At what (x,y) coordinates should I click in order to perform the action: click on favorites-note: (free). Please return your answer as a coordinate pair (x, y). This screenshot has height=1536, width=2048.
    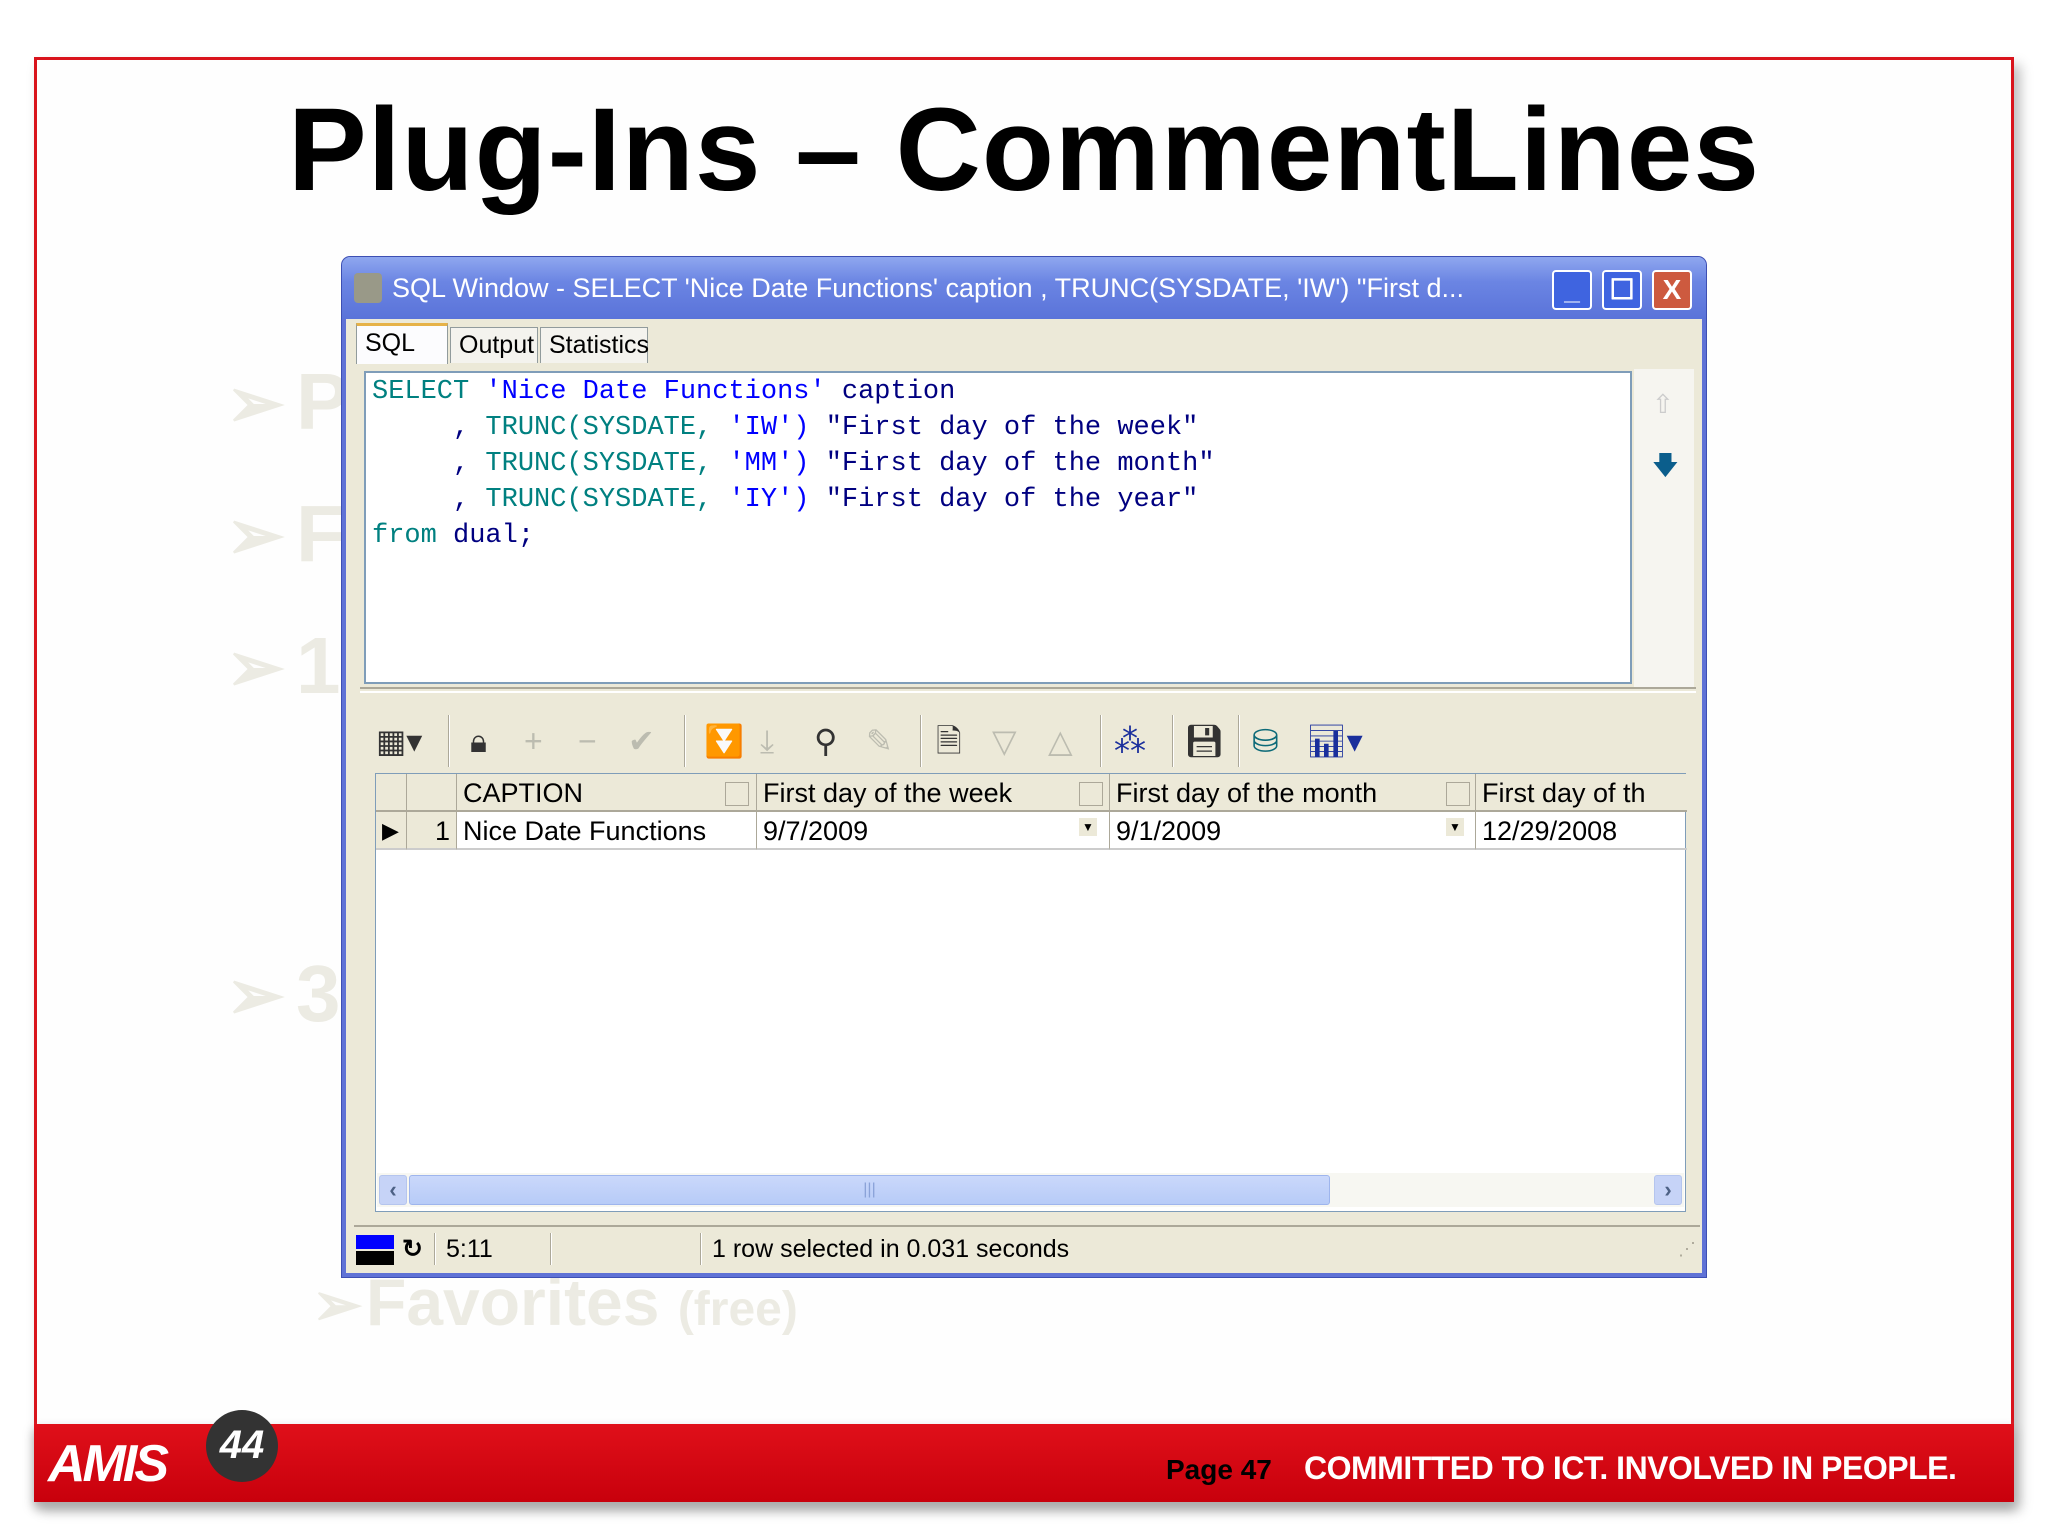
    Looking at the image, I should click on (737, 1309).